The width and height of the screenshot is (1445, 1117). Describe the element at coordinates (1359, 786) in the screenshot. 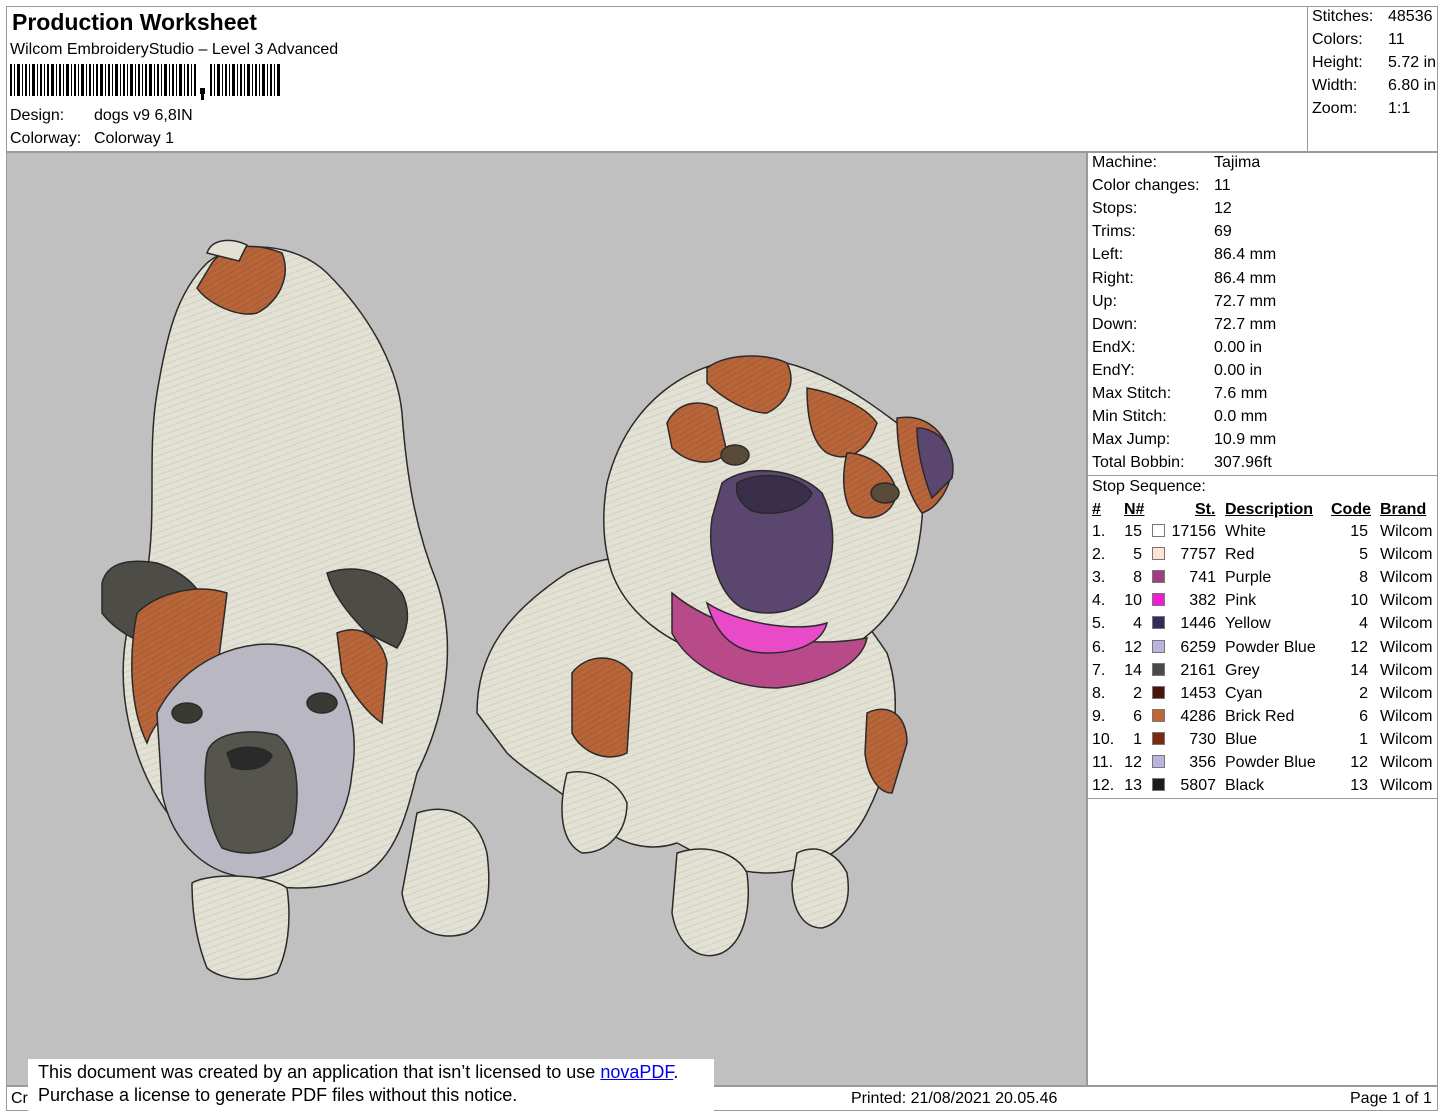

I see `thread-code: 13` at that location.